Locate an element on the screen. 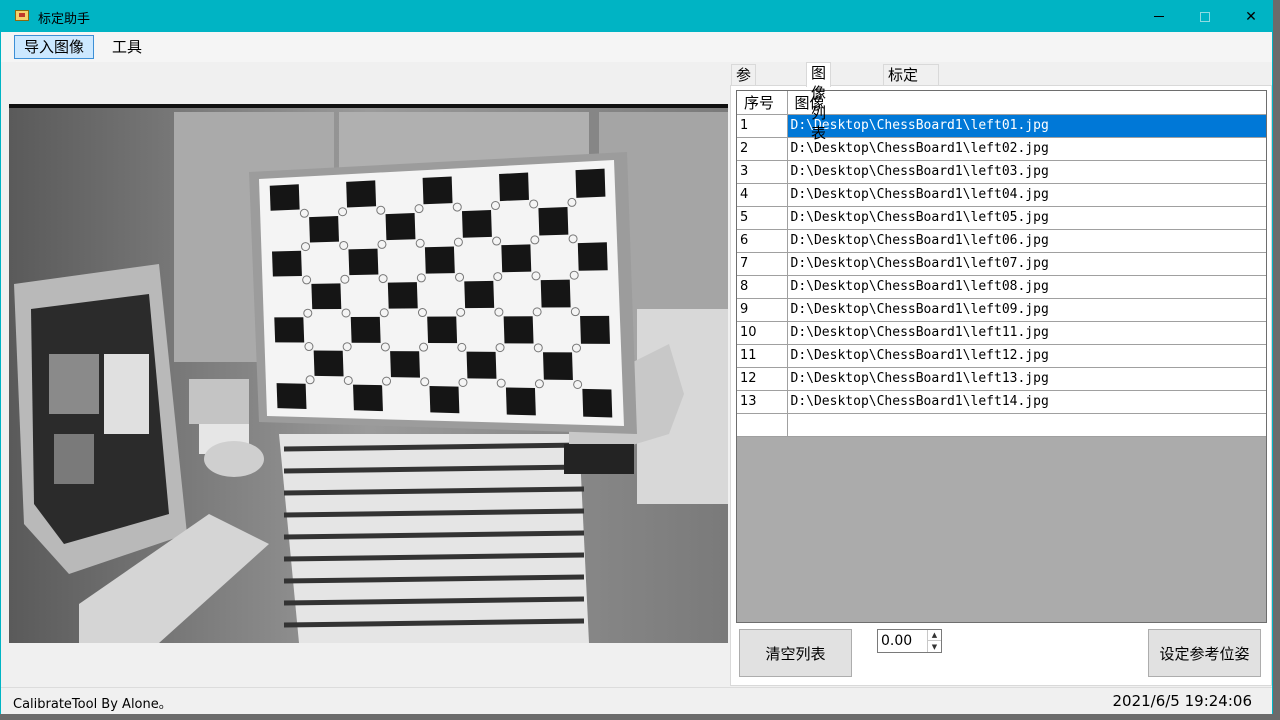 Image resolution: width=1280 pixels, height=720 pixels. row-index: 1 is located at coordinates (762, 126).